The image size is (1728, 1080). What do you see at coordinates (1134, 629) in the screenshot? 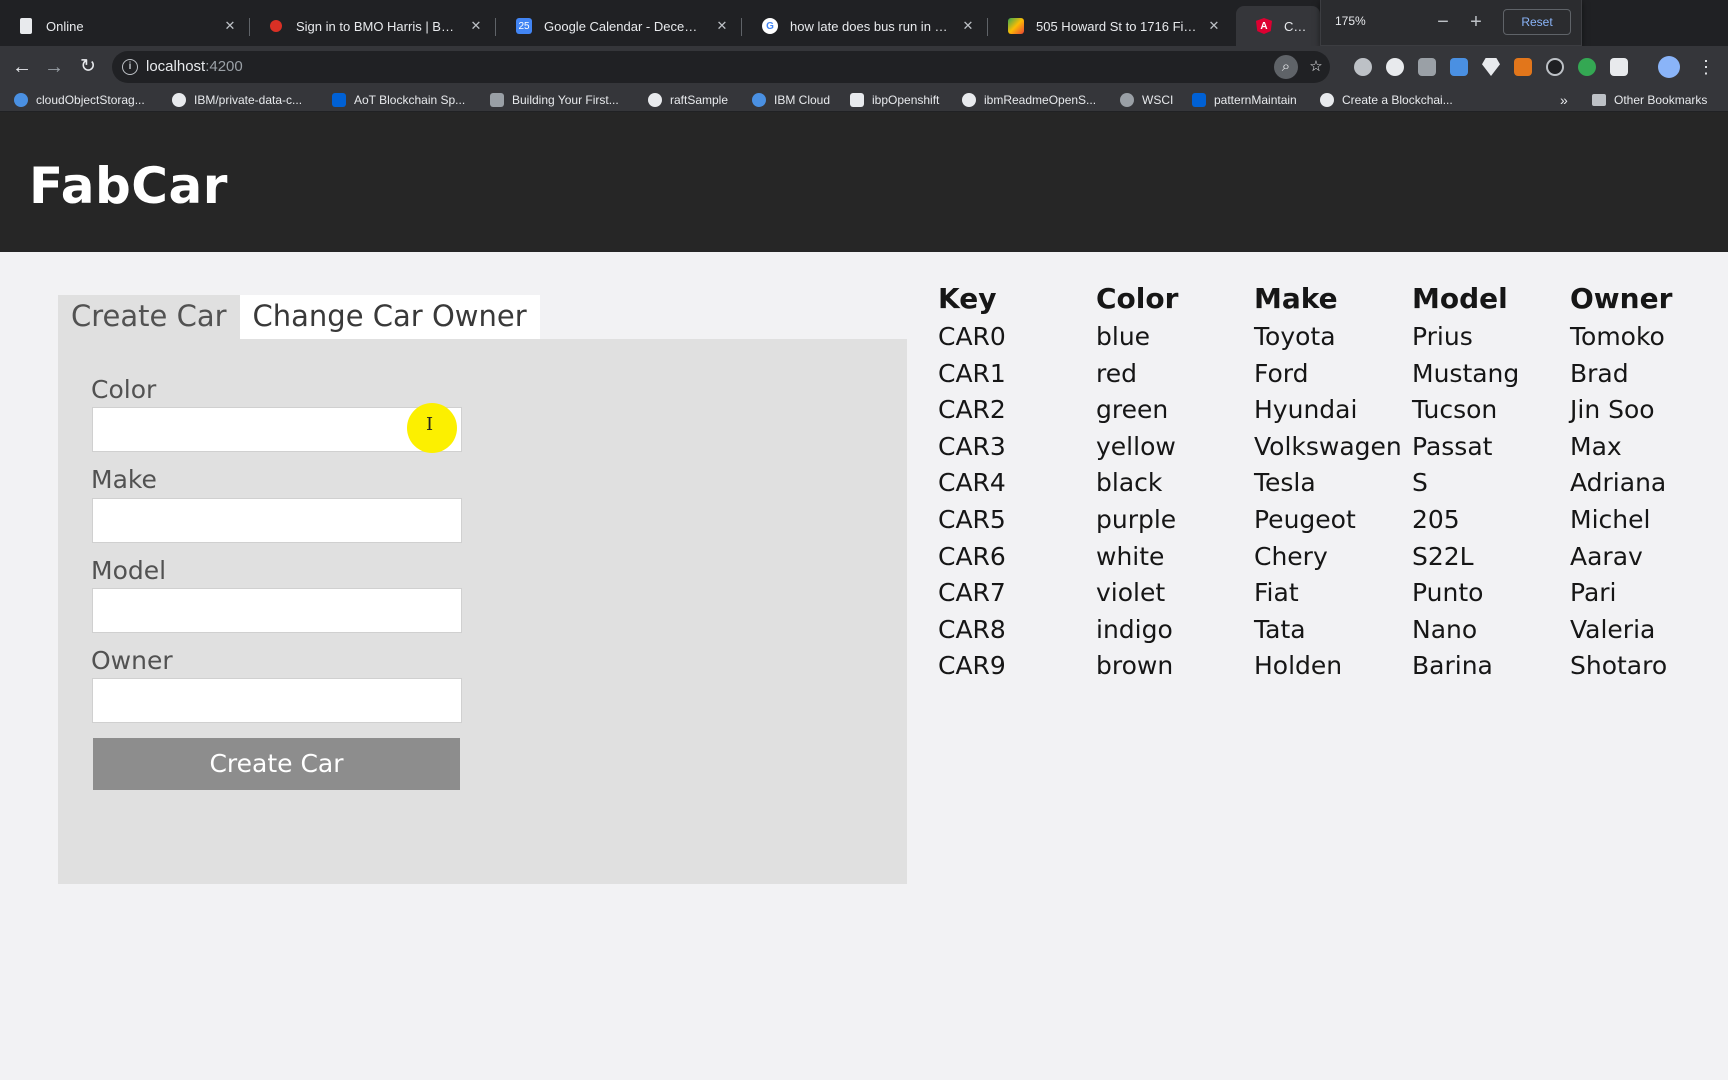
I see `table-cell: indigo` at bounding box center [1134, 629].